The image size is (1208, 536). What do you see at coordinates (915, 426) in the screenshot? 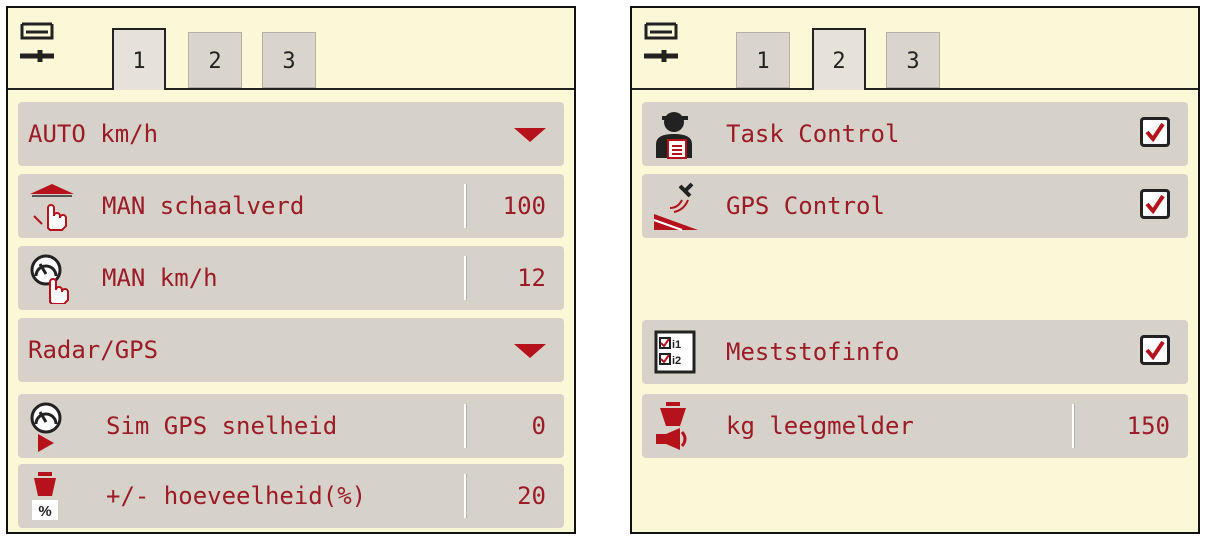
I see `empty-alarm-row: kg leegmelder 150` at bounding box center [915, 426].